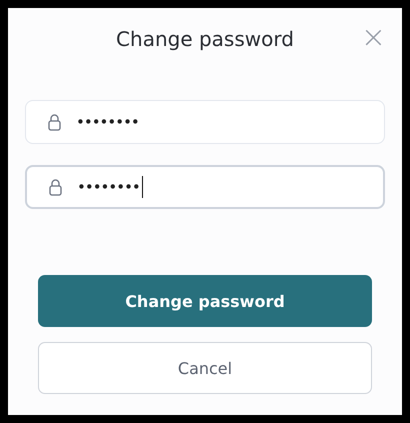 This screenshot has width=410, height=423. What do you see at coordinates (205, 301) in the screenshot?
I see `change-password-button: Change password` at bounding box center [205, 301].